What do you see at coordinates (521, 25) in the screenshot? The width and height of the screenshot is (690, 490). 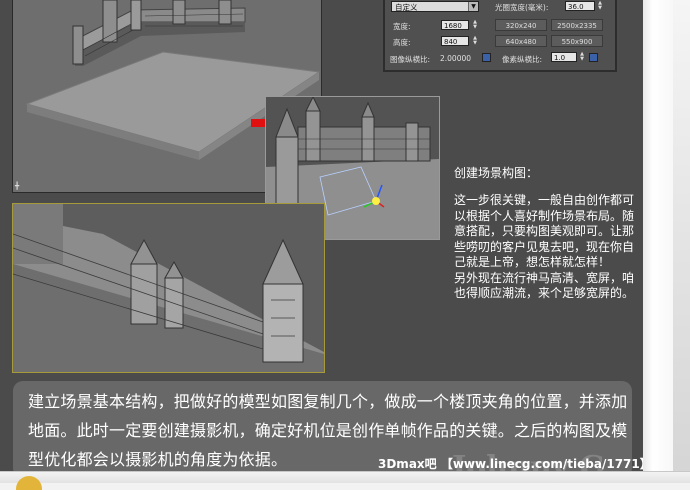 I see `preset-button-1: 320x240` at bounding box center [521, 25].